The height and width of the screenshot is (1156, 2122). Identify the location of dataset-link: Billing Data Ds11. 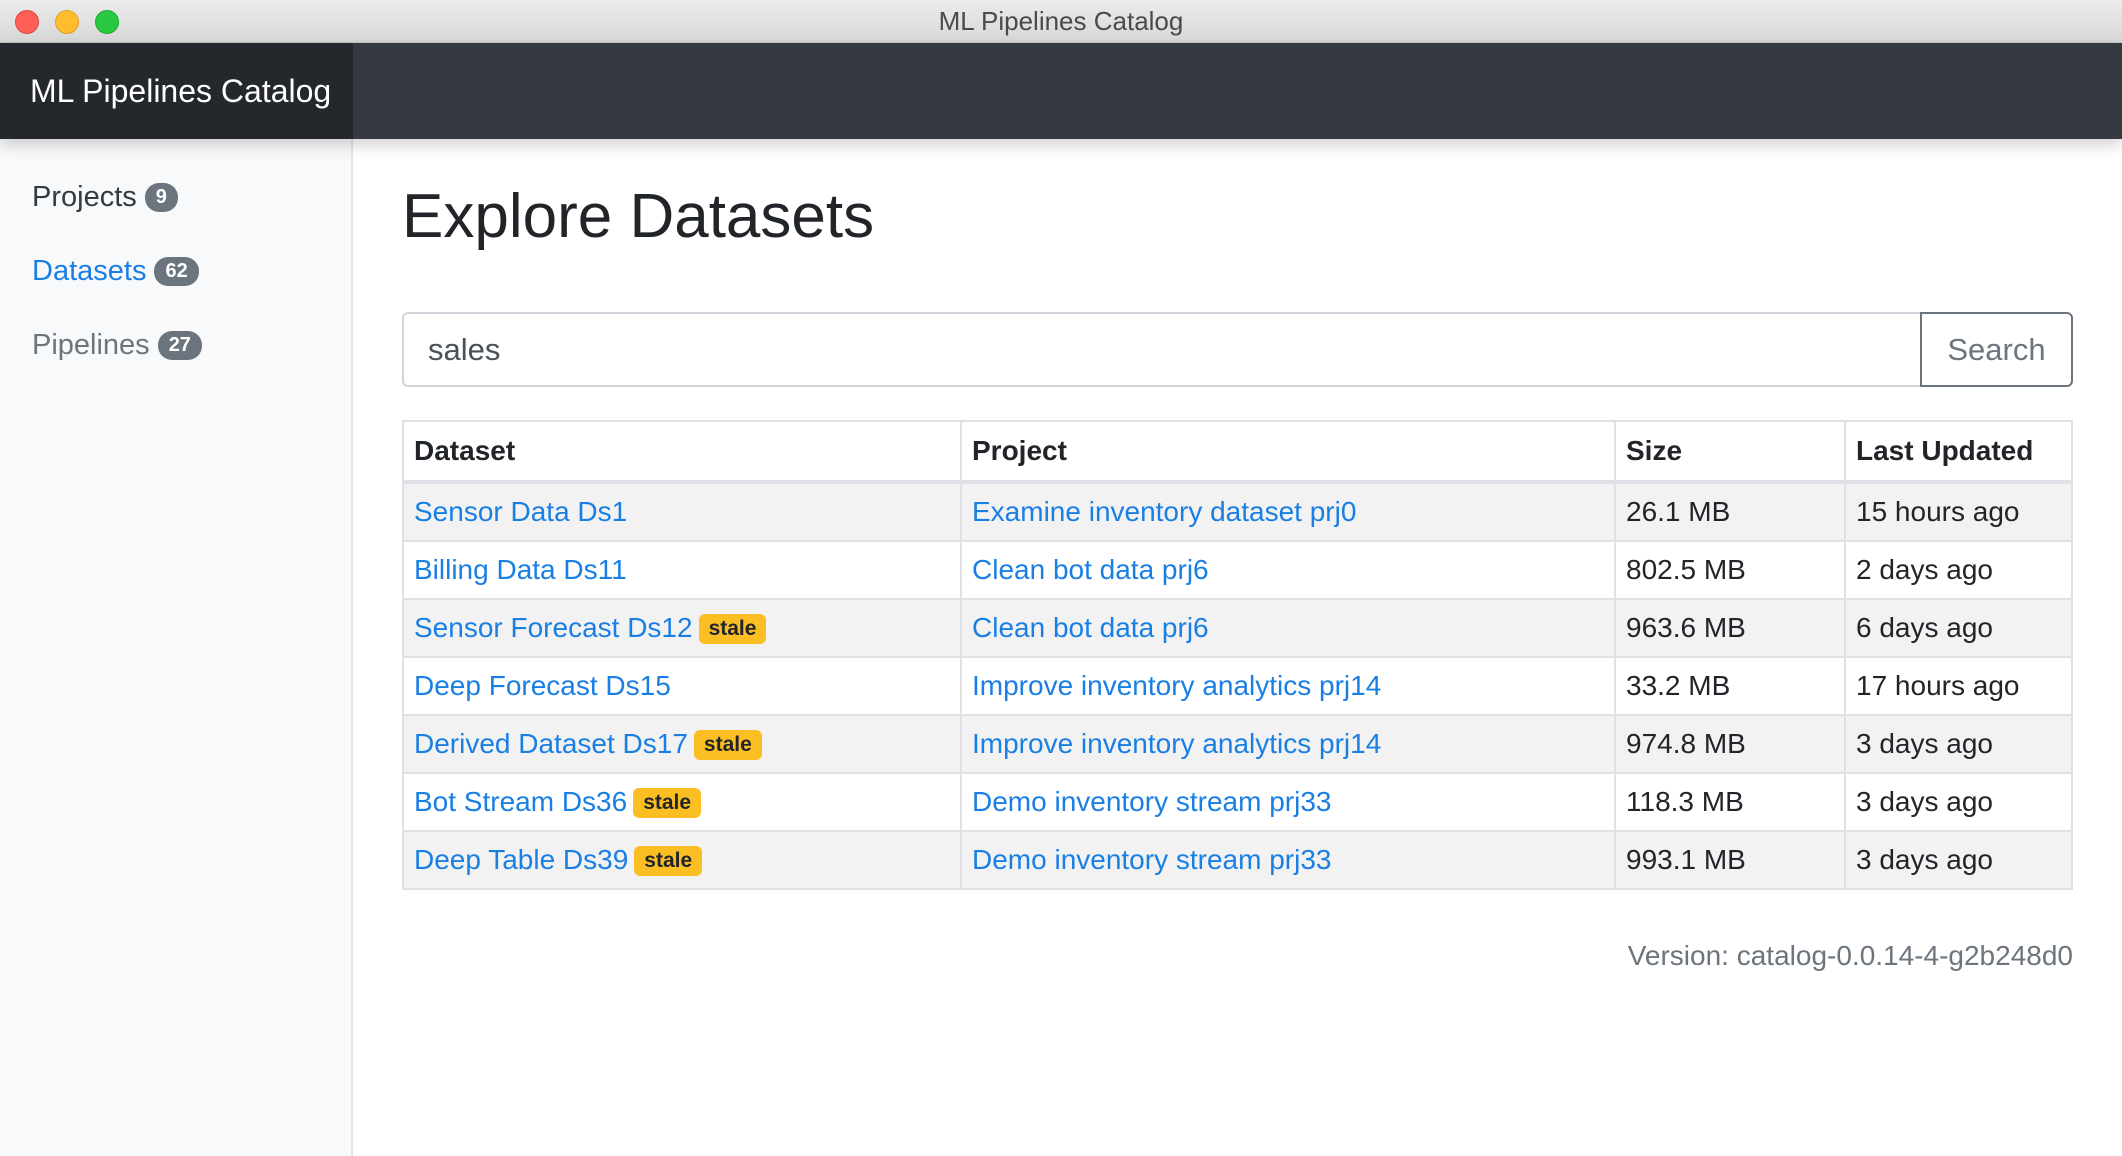
(520, 569).